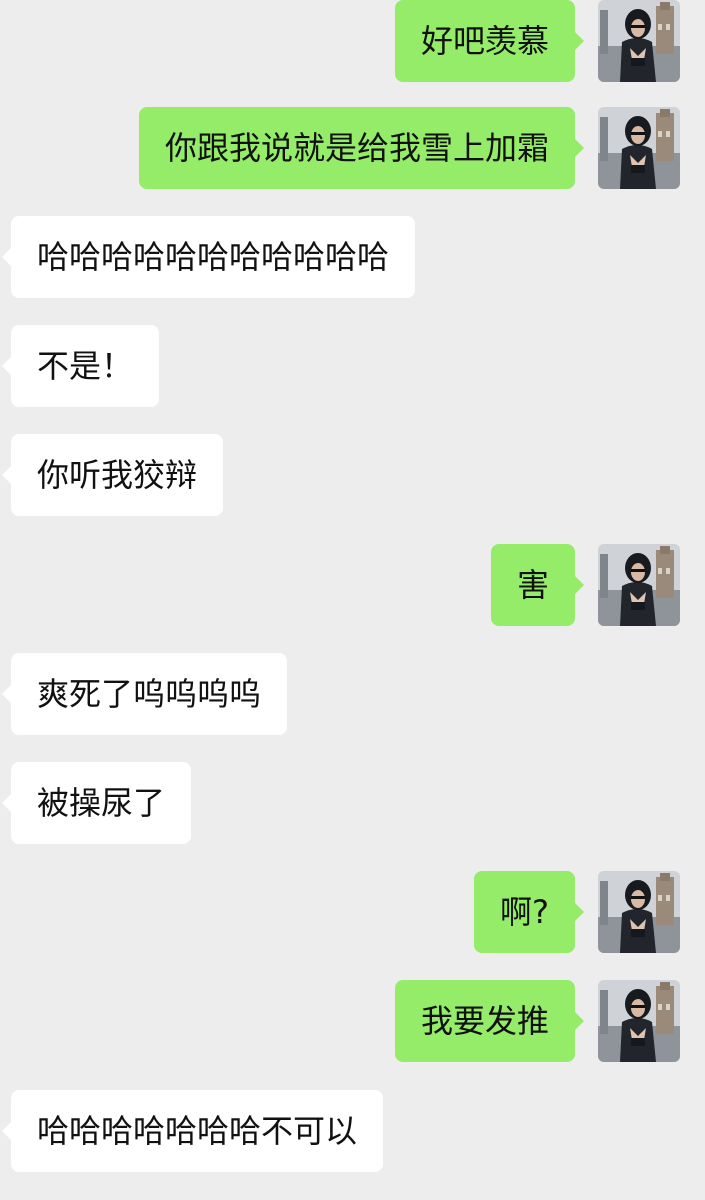 The width and height of the screenshot is (705, 1200). Describe the element at coordinates (361, 148) in the screenshot. I see `outgoing-message-bubble: 你跟我说就是给我雪上加霜` at that location.